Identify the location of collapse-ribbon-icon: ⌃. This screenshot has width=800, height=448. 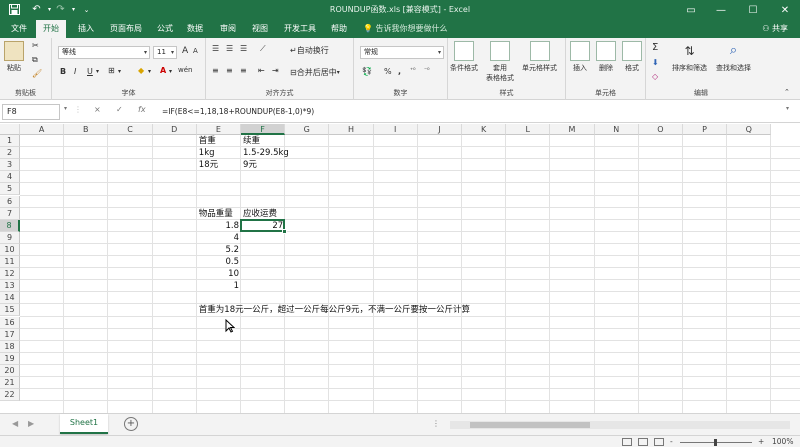
(787, 92).